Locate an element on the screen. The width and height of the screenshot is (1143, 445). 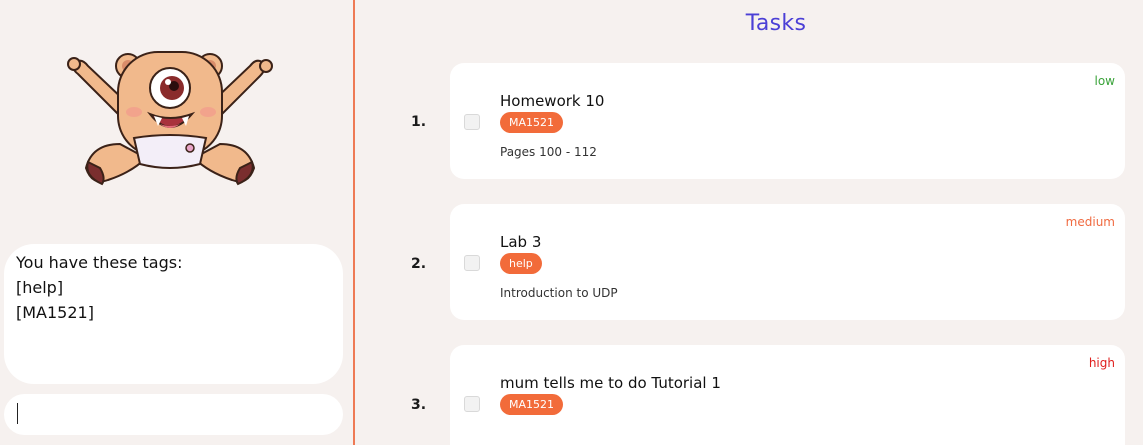
task-description: Pages 100 - 112 is located at coordinates (548, 152).